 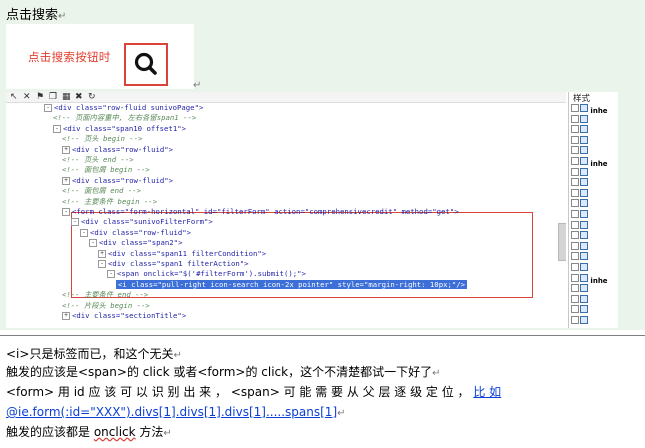 What do you see at coordinates (146, 64) in the screenshot?
I see `search-icon` at bounding box center [146, 64].